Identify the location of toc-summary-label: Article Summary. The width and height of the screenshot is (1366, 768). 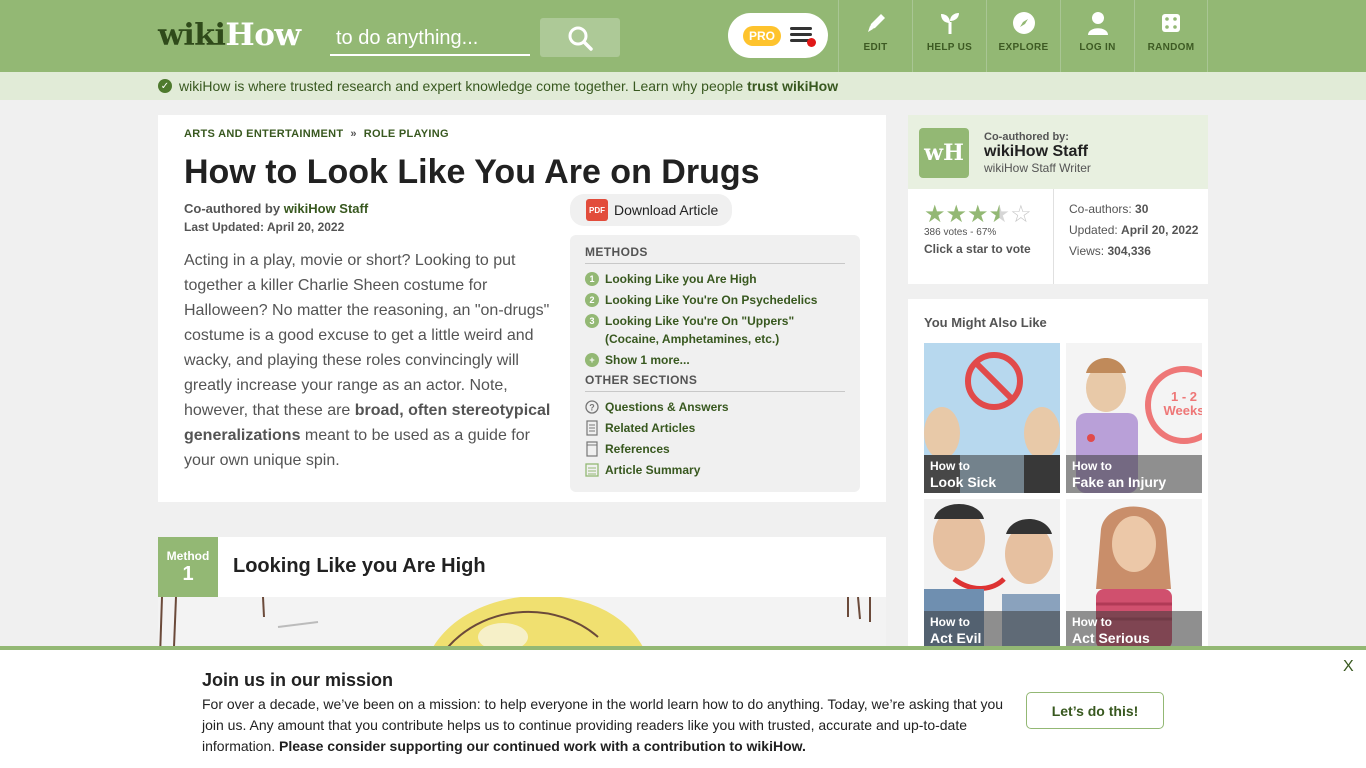
(653, 470).